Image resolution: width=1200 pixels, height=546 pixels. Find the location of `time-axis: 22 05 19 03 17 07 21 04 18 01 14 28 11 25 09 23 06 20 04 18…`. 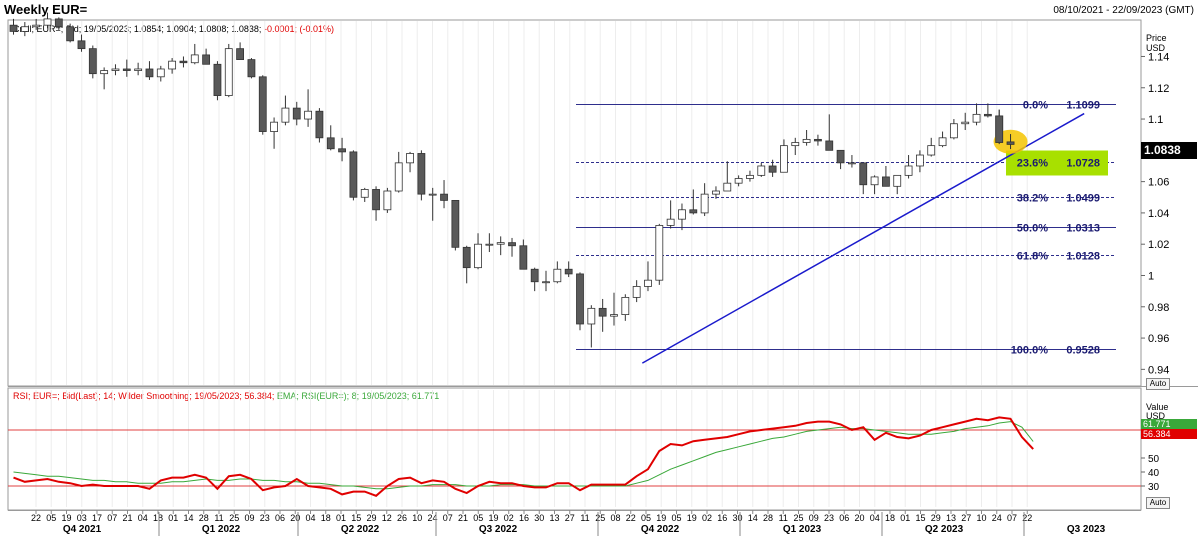

time-axis: 22 05 19 03 17 07 21 04 18 01 14 28 11 25 09 23 06 20 04 18… is located at coordinates (574, 523).